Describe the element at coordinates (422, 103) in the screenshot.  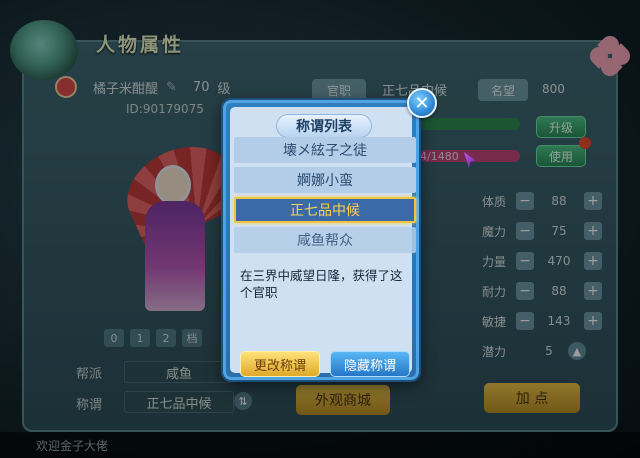
I see `close-icon: ✕` at that location.